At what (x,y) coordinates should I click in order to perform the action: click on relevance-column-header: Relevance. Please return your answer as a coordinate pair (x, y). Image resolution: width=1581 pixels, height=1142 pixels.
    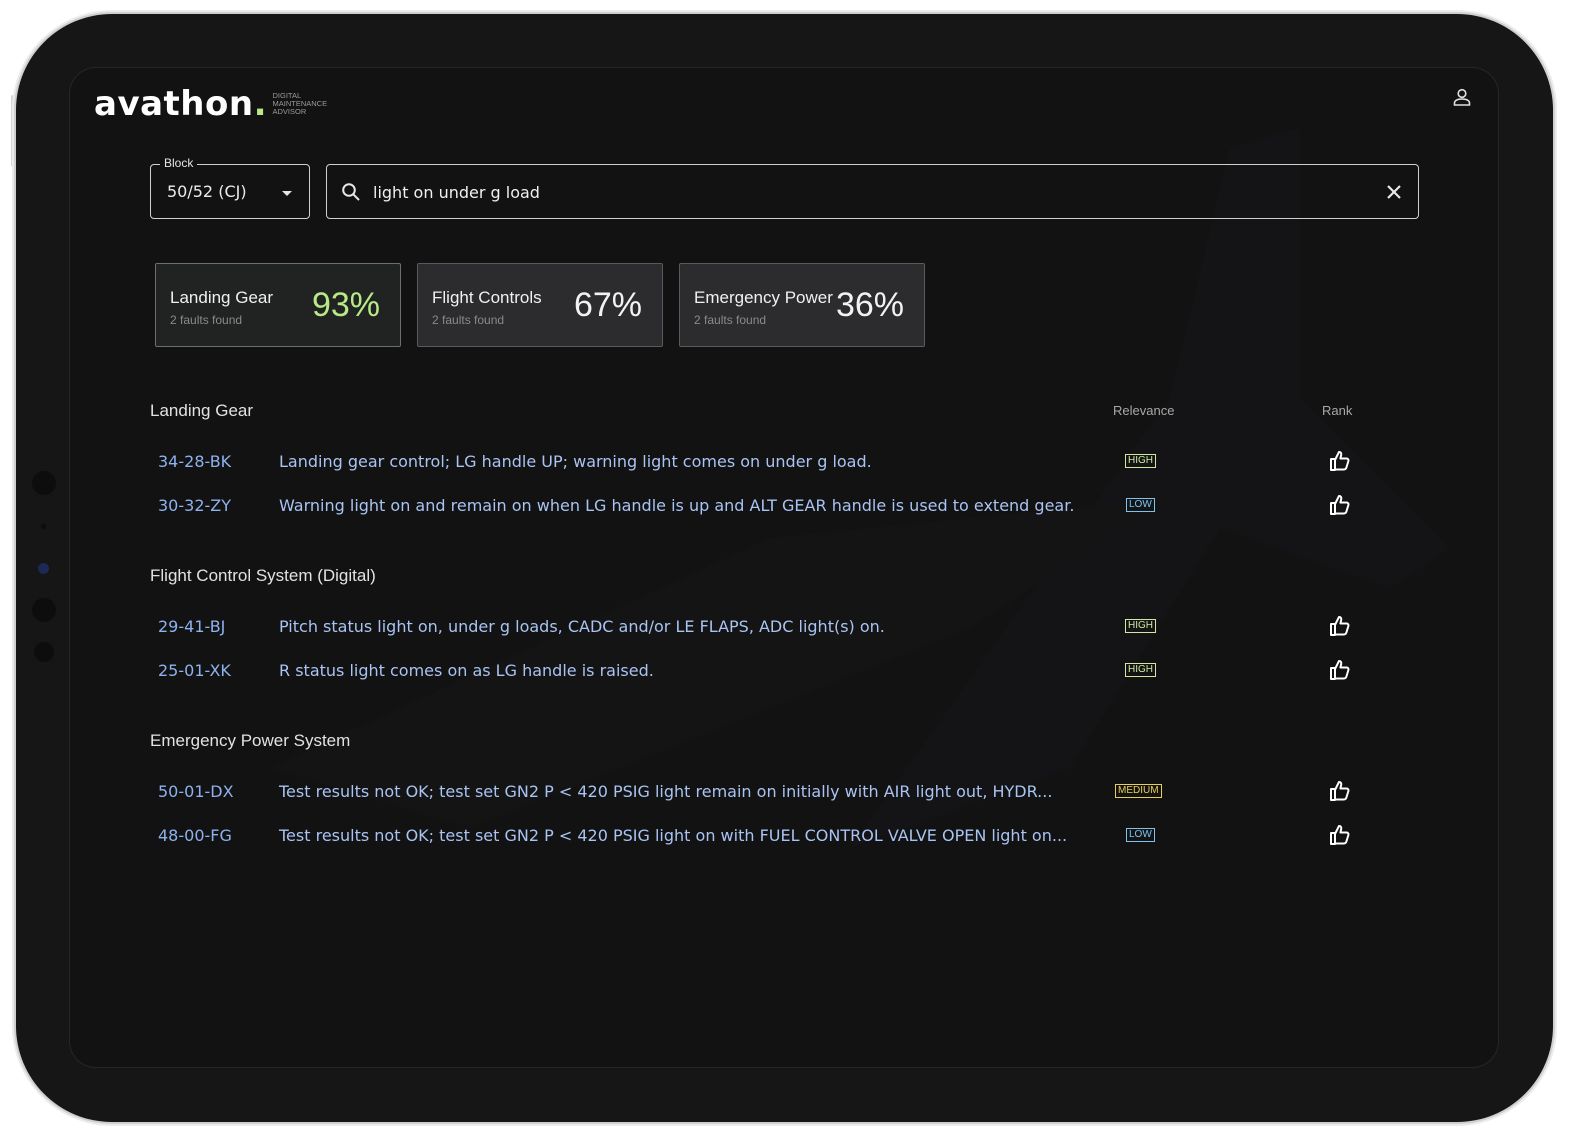
    Looking at the image, I should click on (1144, 410).